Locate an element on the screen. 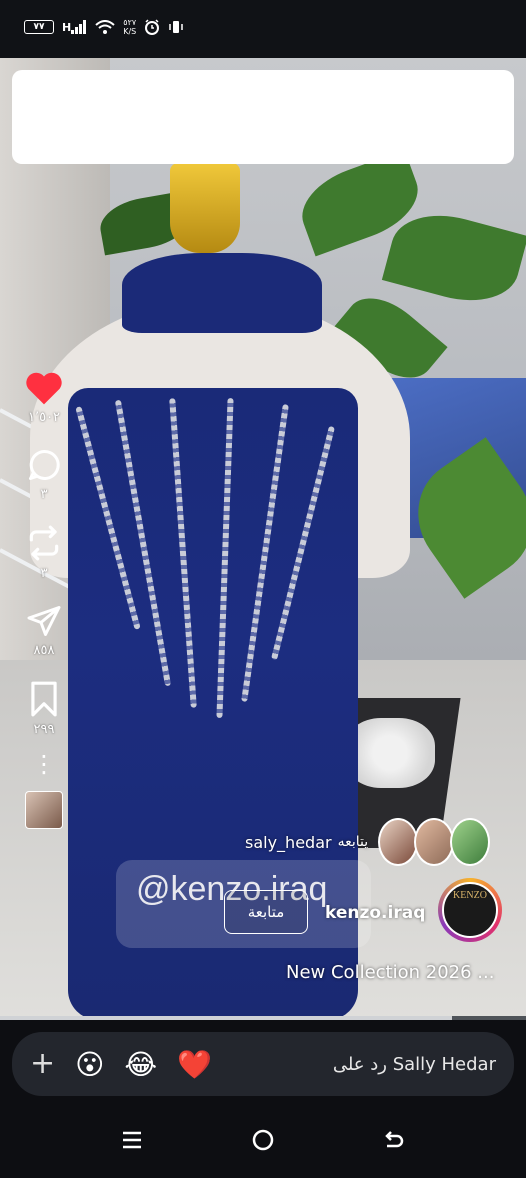  follow-button: متابعة is located at coordinates (266, 912).